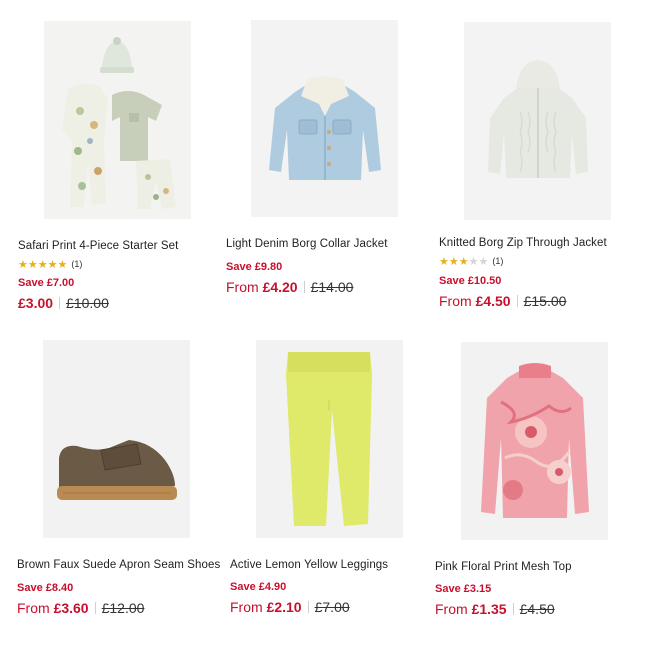  What do you see at coordinates (87, 303) in the screenshot?
I see `original-price: £10.00` at bounding box center [87, 303].